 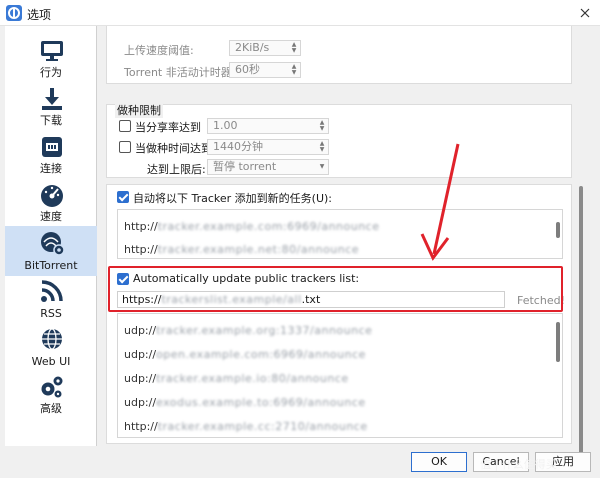 What do you see at coordinates (268, 147) in the screenshot?
I see `time-limit-spinbox: 1440分钟 ▲ ▼` at bounding box center [268, 147].